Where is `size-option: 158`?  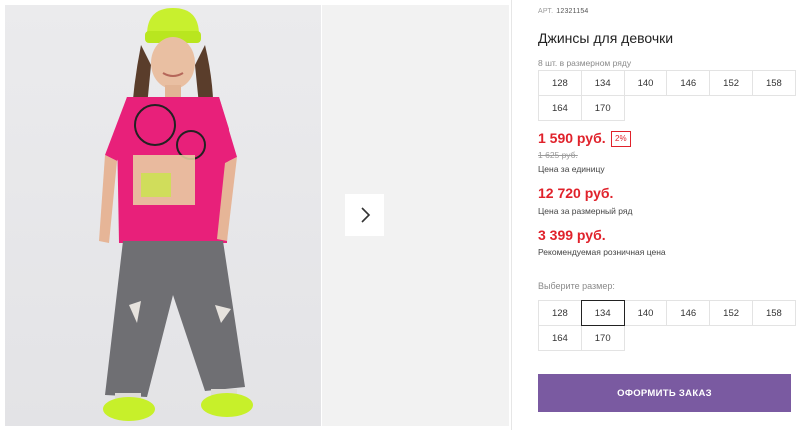 size-option: 158 is located at coordinates (773, 313).